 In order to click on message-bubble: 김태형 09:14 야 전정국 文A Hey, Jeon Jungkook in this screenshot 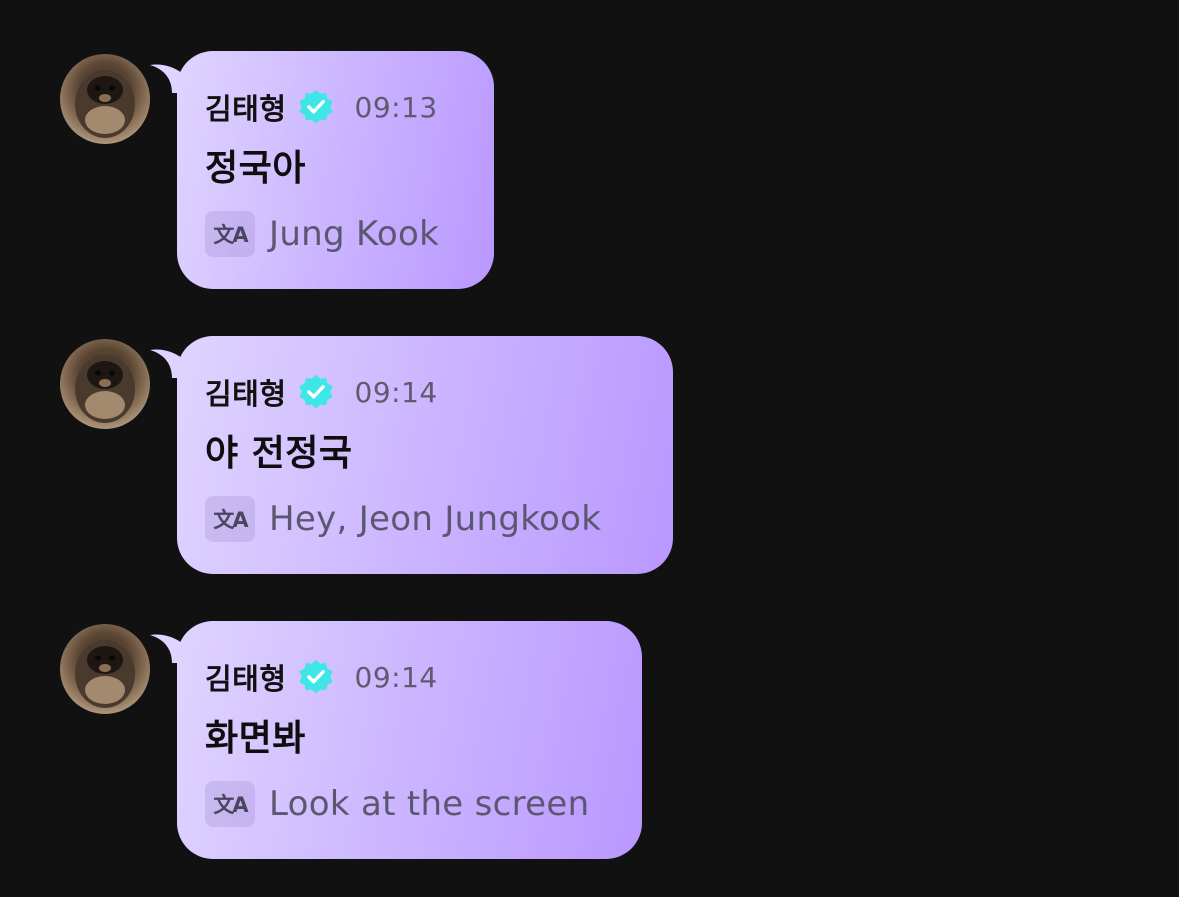, I will do `click(425, 455)`.